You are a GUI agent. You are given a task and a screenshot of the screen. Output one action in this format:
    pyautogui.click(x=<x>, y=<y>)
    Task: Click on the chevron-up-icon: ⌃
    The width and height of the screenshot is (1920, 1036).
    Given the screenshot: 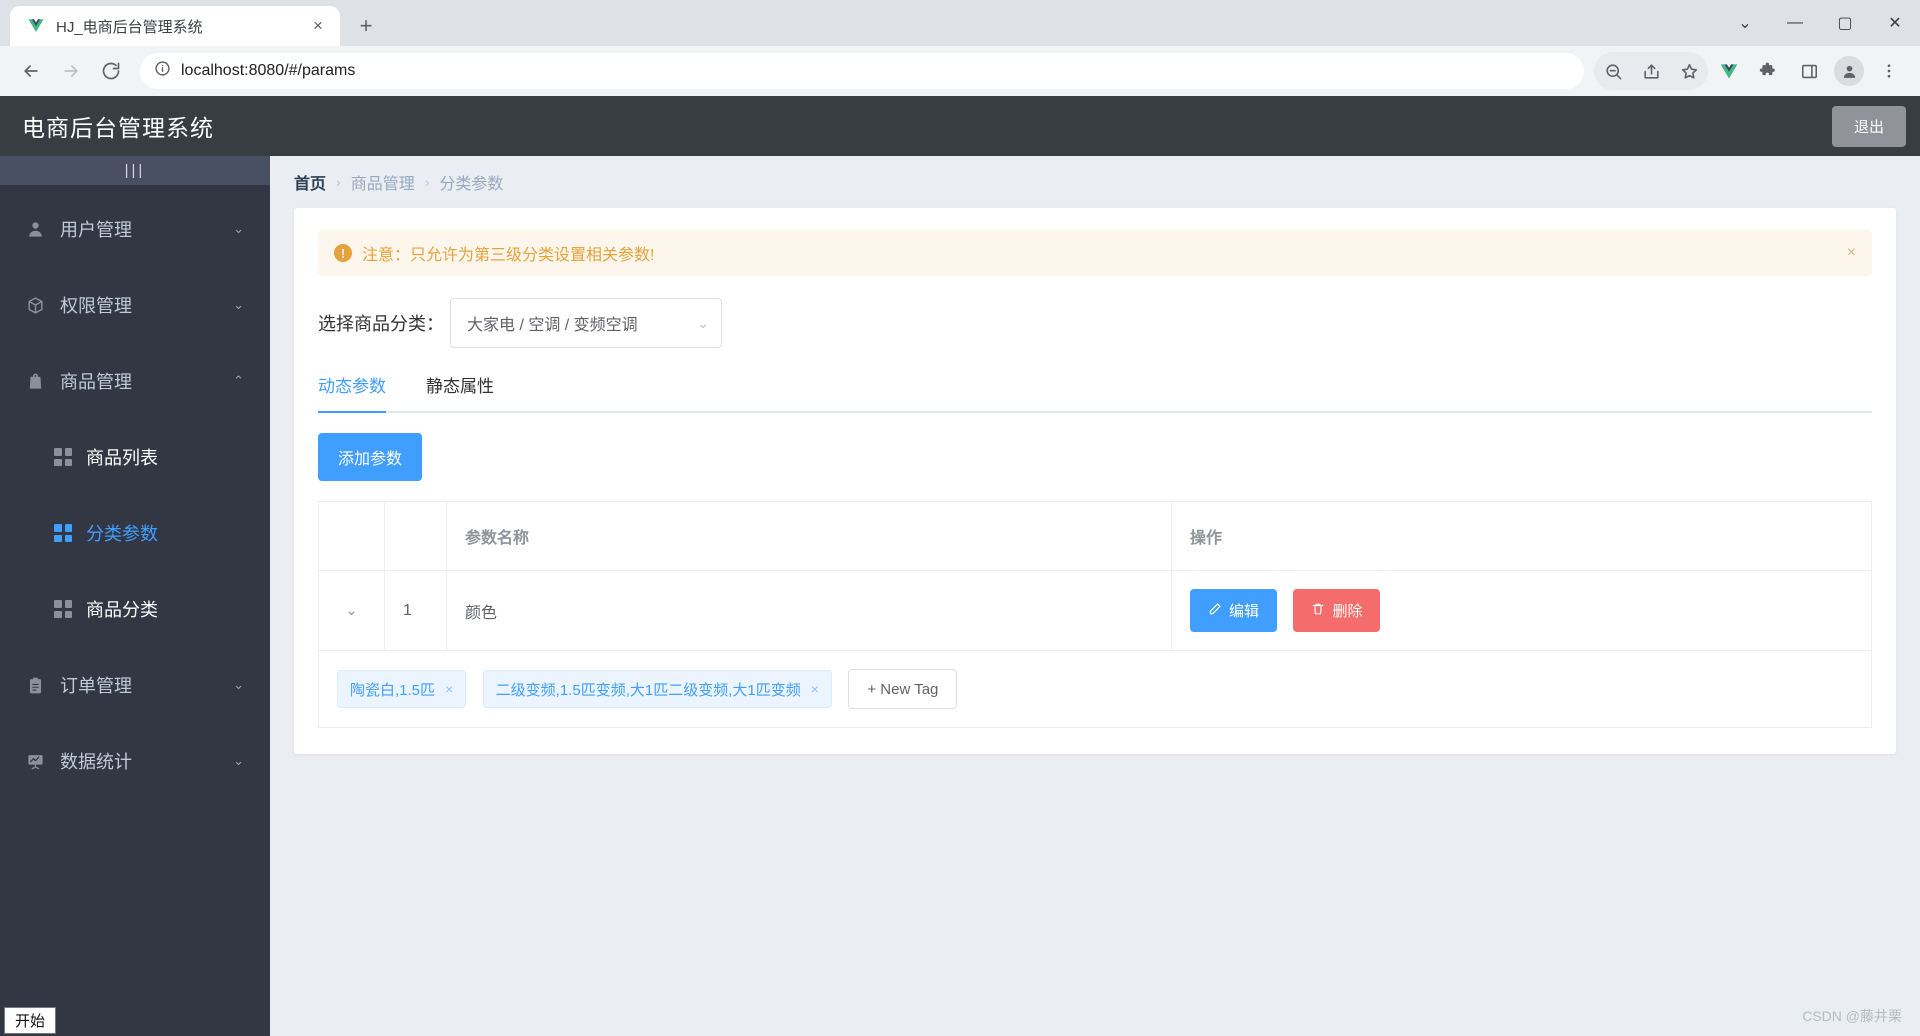 What is the action you would take?
    pyautogui.click(x=238, y=380)
    